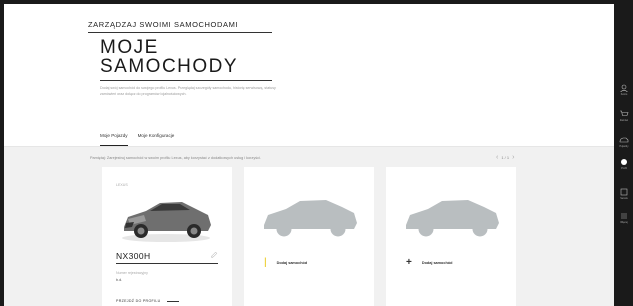  What do you see at coordinates (624, 140) in the screenshot?
I see `car-icon` at bounding box center [624, 140].